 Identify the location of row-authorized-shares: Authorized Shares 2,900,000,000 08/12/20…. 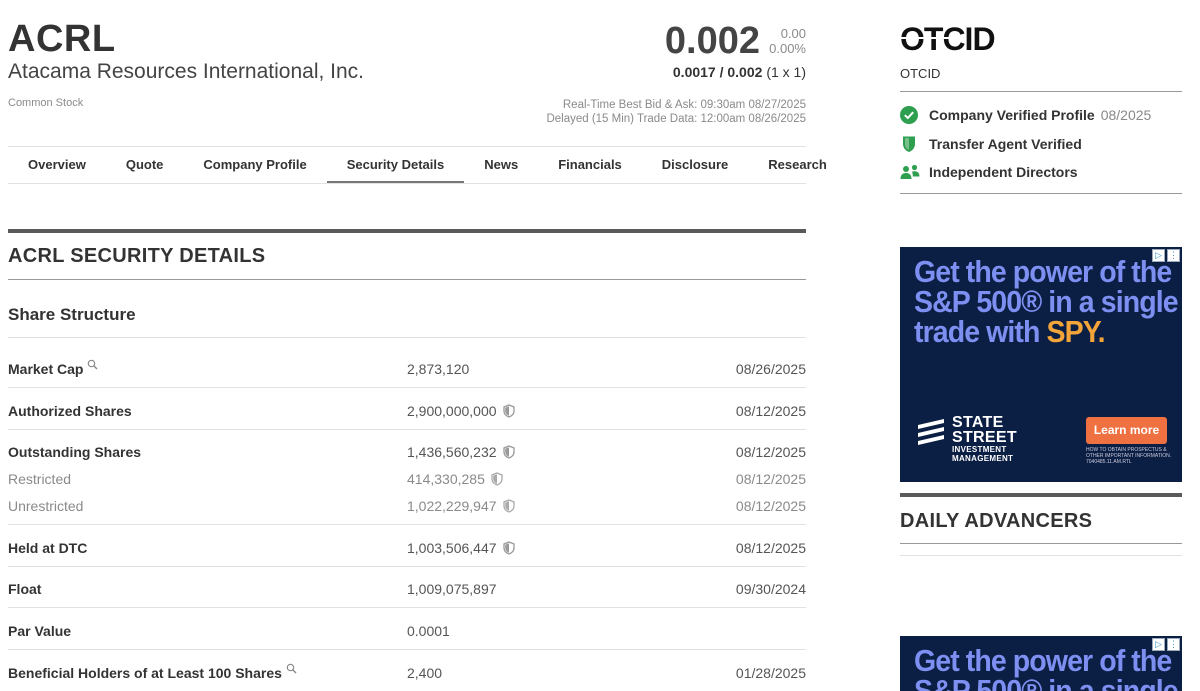
(407, 413).